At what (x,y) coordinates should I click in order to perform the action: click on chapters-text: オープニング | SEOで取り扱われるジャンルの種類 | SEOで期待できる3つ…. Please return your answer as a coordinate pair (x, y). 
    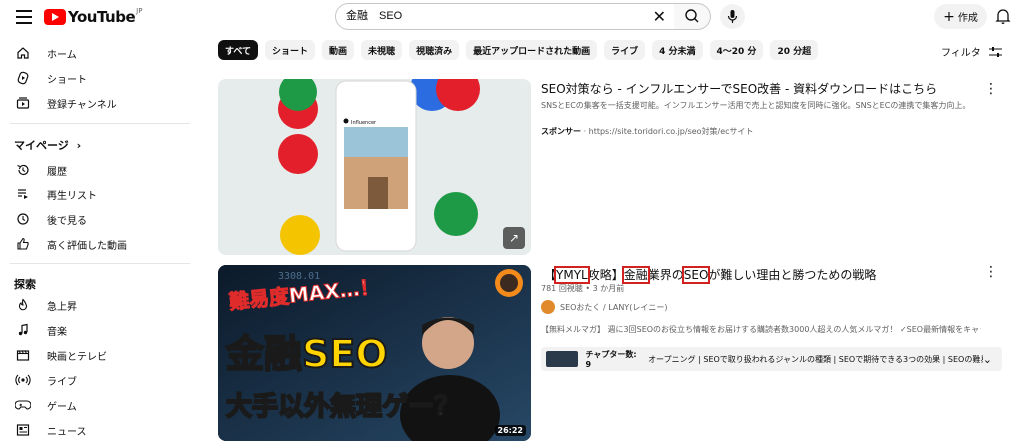
    Looking at the image, I should click on (815, 359).